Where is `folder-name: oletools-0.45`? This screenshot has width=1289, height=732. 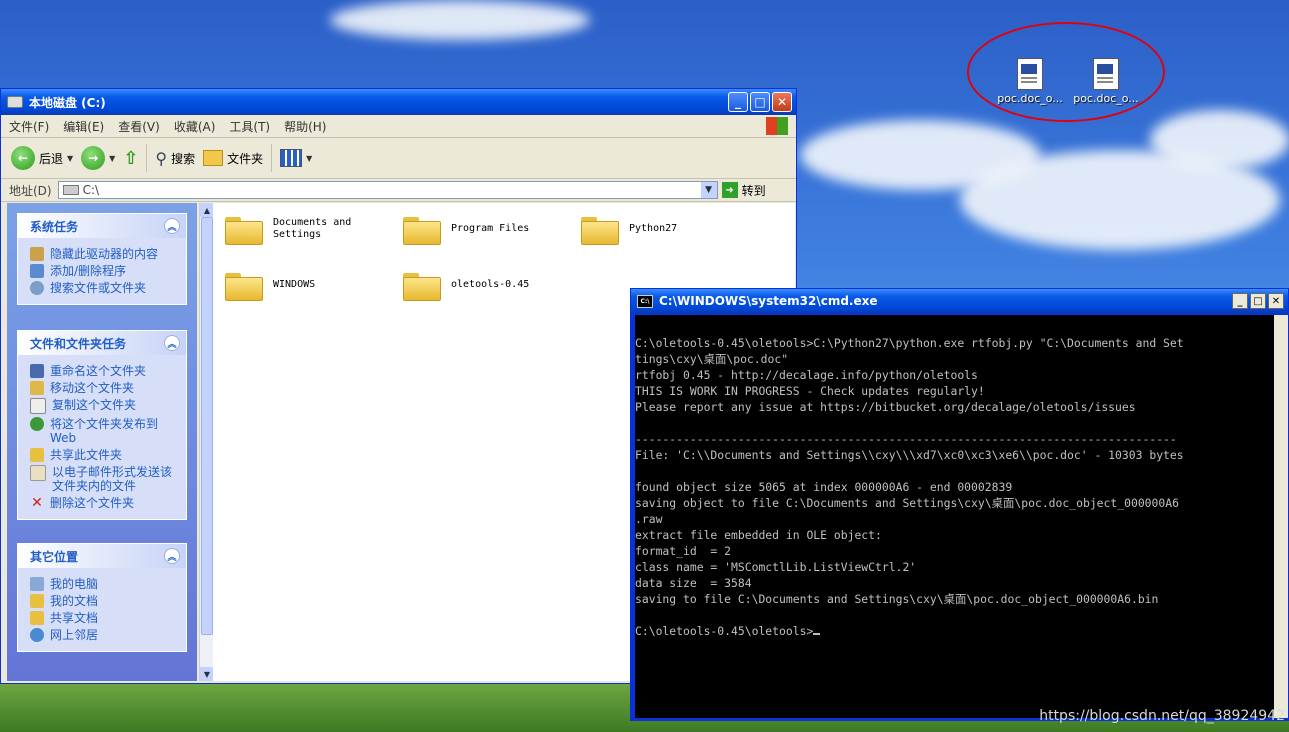 folder-name: oletools-0.45 is located at coordinates (490, 284).